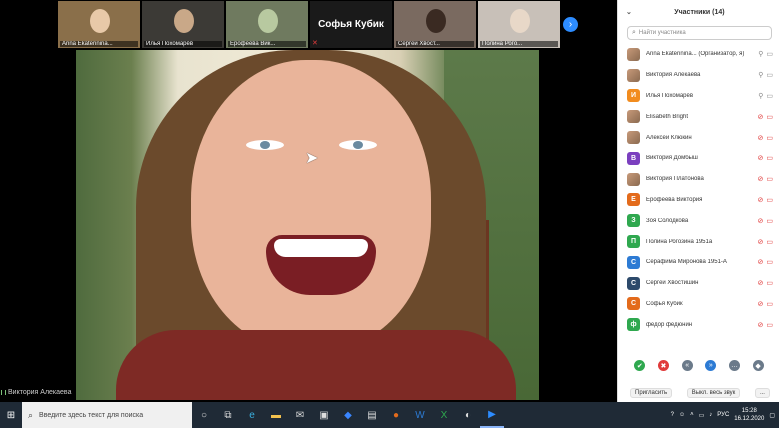 Image resolution: width=779 pixels, height=428 pixels. Describe the element at coordinates (324, 415) in the screenshot. I see `store-icon: ▣` at that location.